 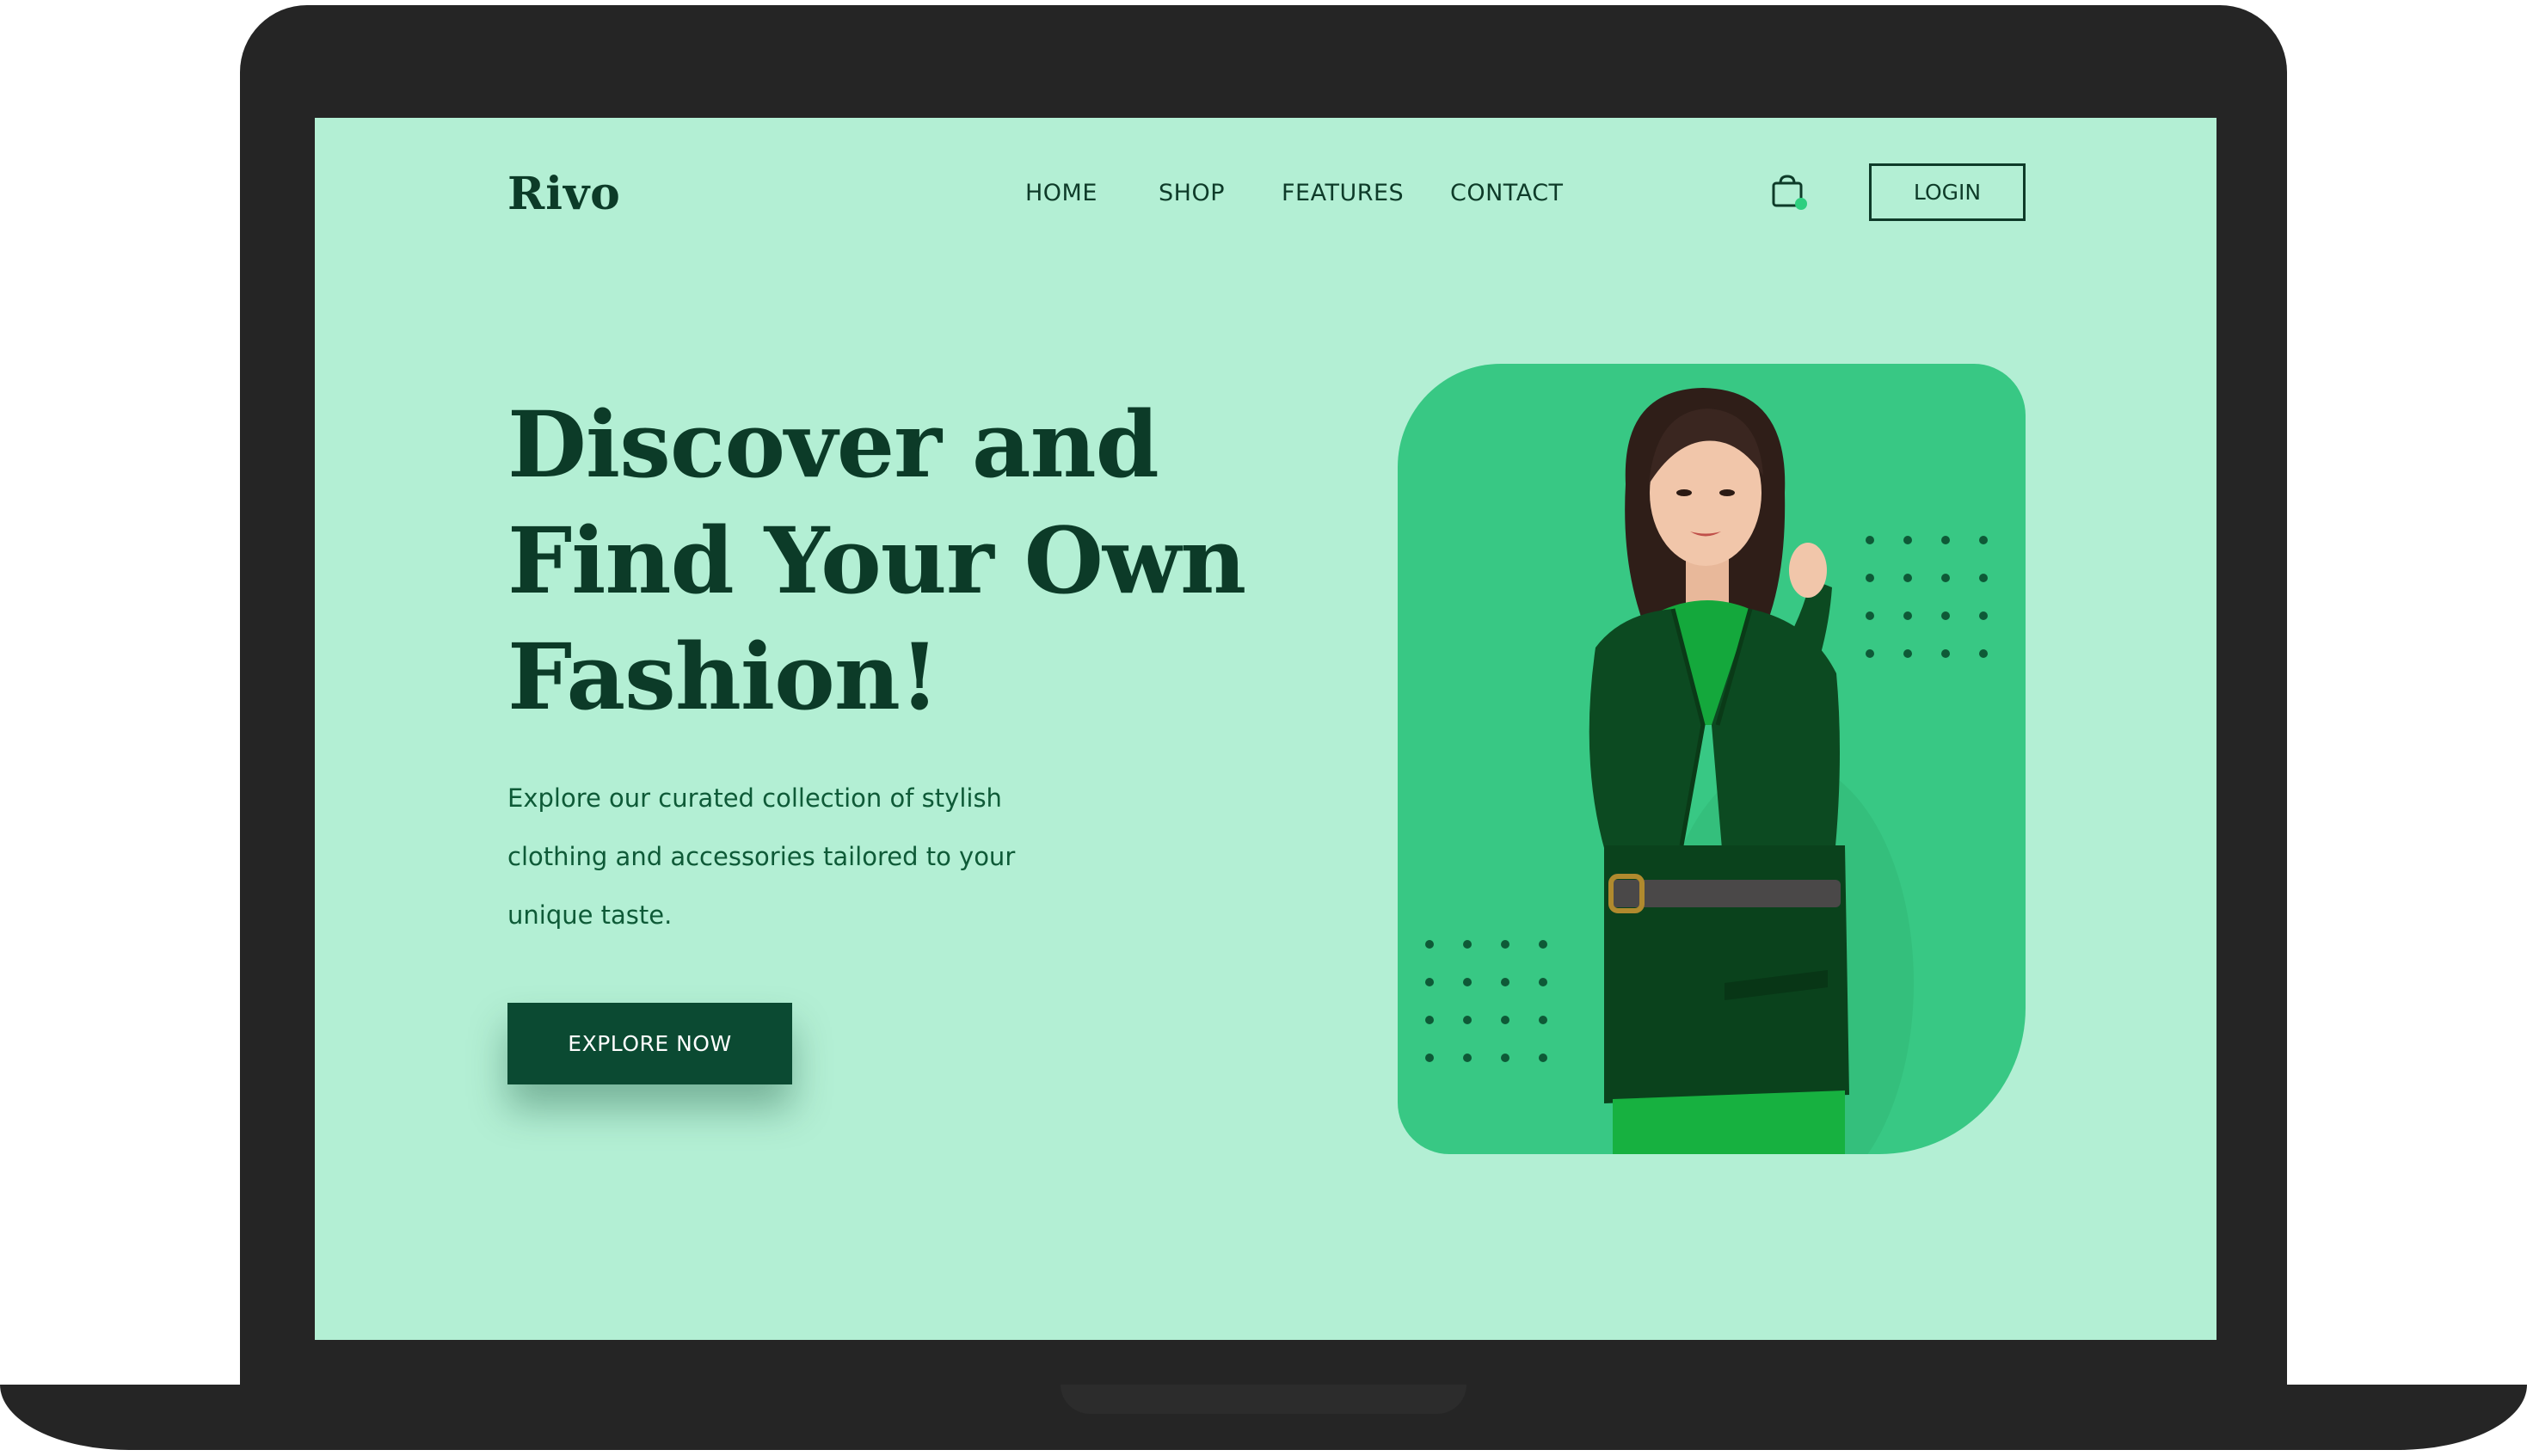 I want to click on explore-now-button: EXPLORE NOW, so click(x=649, y=1043).